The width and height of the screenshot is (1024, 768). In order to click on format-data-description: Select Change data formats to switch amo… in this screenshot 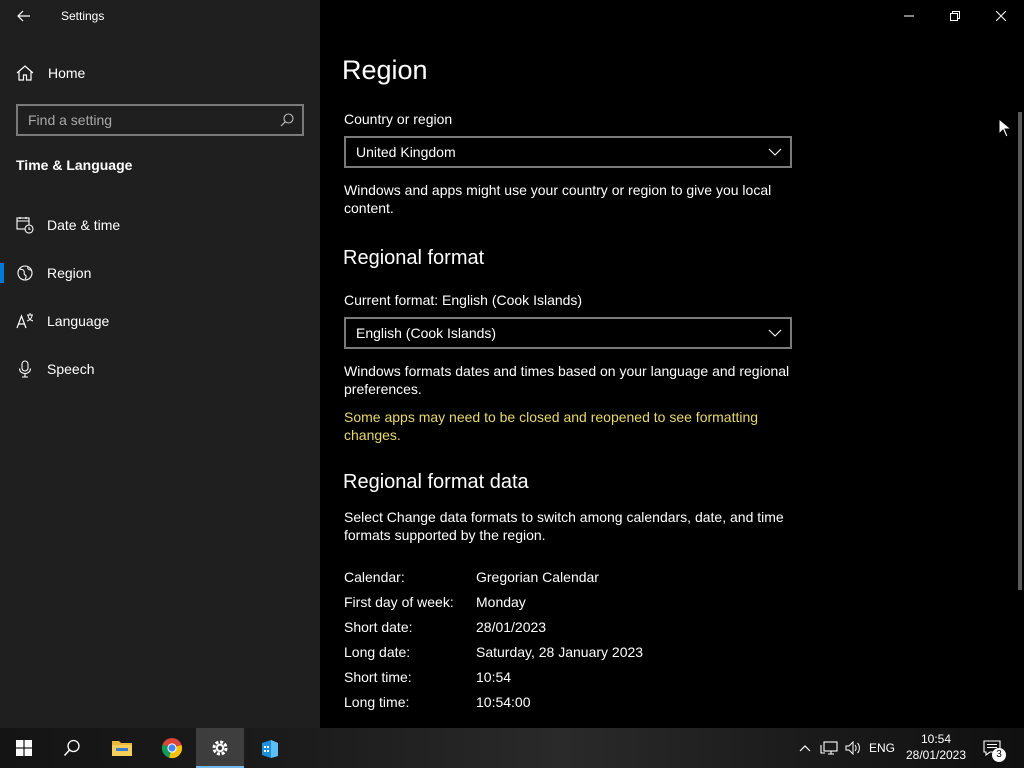, I will do `click(564, 526)`.